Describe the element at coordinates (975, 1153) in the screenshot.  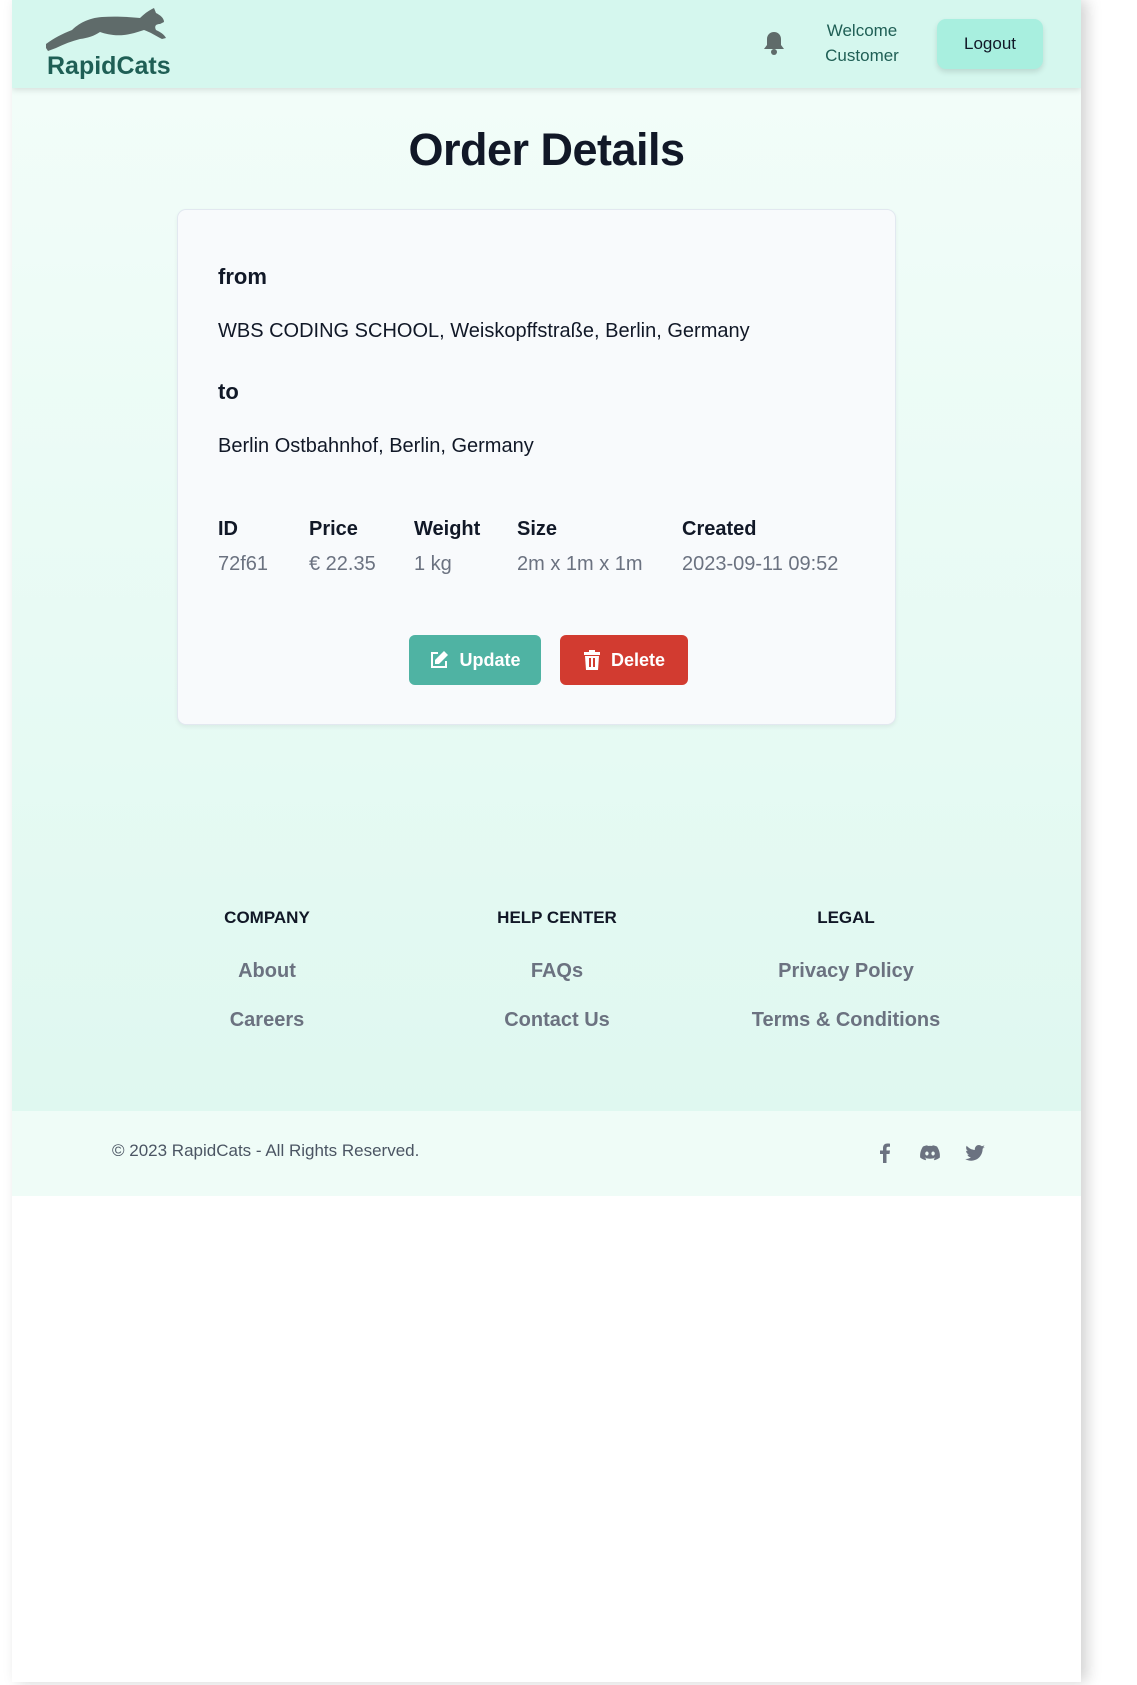
I see `twitter-icon` at that location.